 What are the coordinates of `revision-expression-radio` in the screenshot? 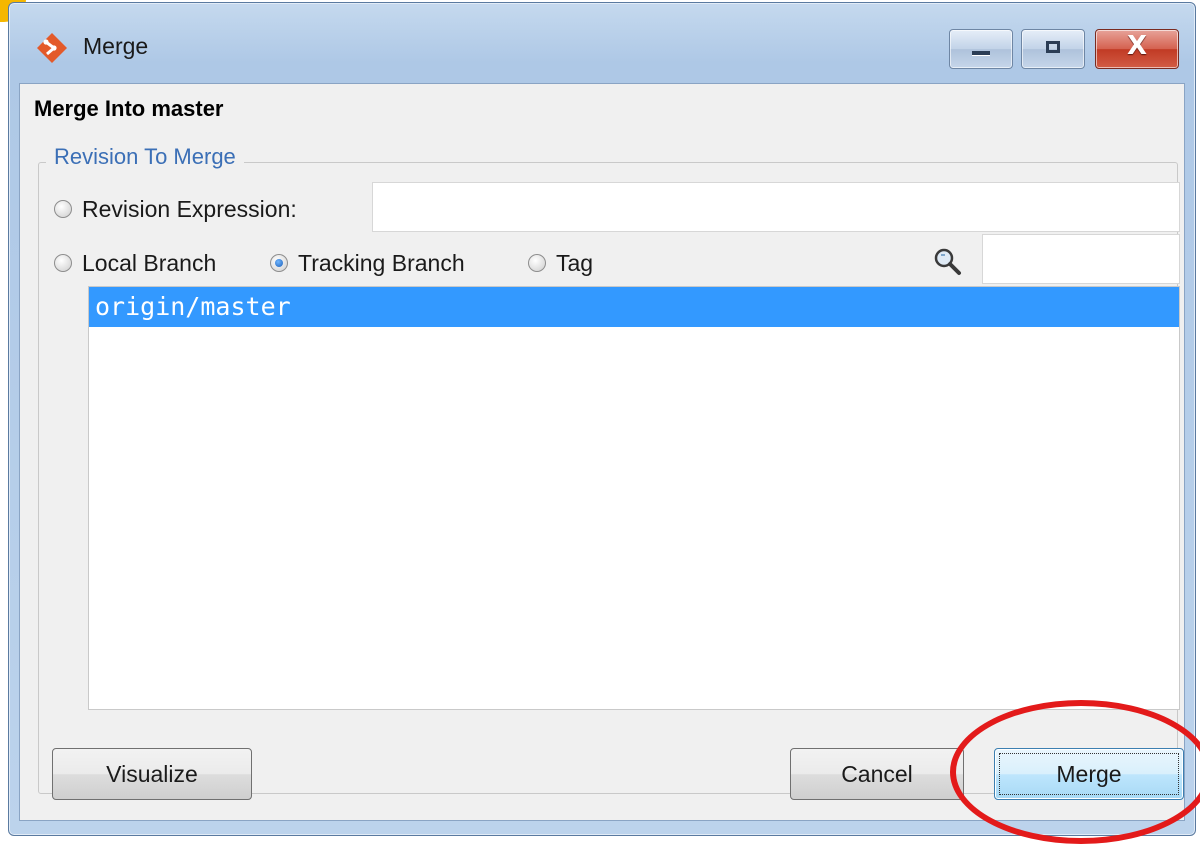 It's located at (63, 209).